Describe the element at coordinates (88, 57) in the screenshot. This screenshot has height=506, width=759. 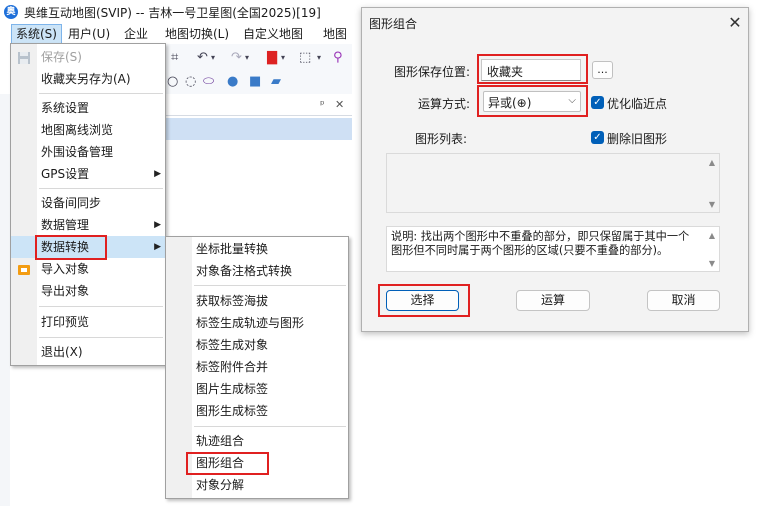
I see `menu-item-save: 保存(S)` at that location.